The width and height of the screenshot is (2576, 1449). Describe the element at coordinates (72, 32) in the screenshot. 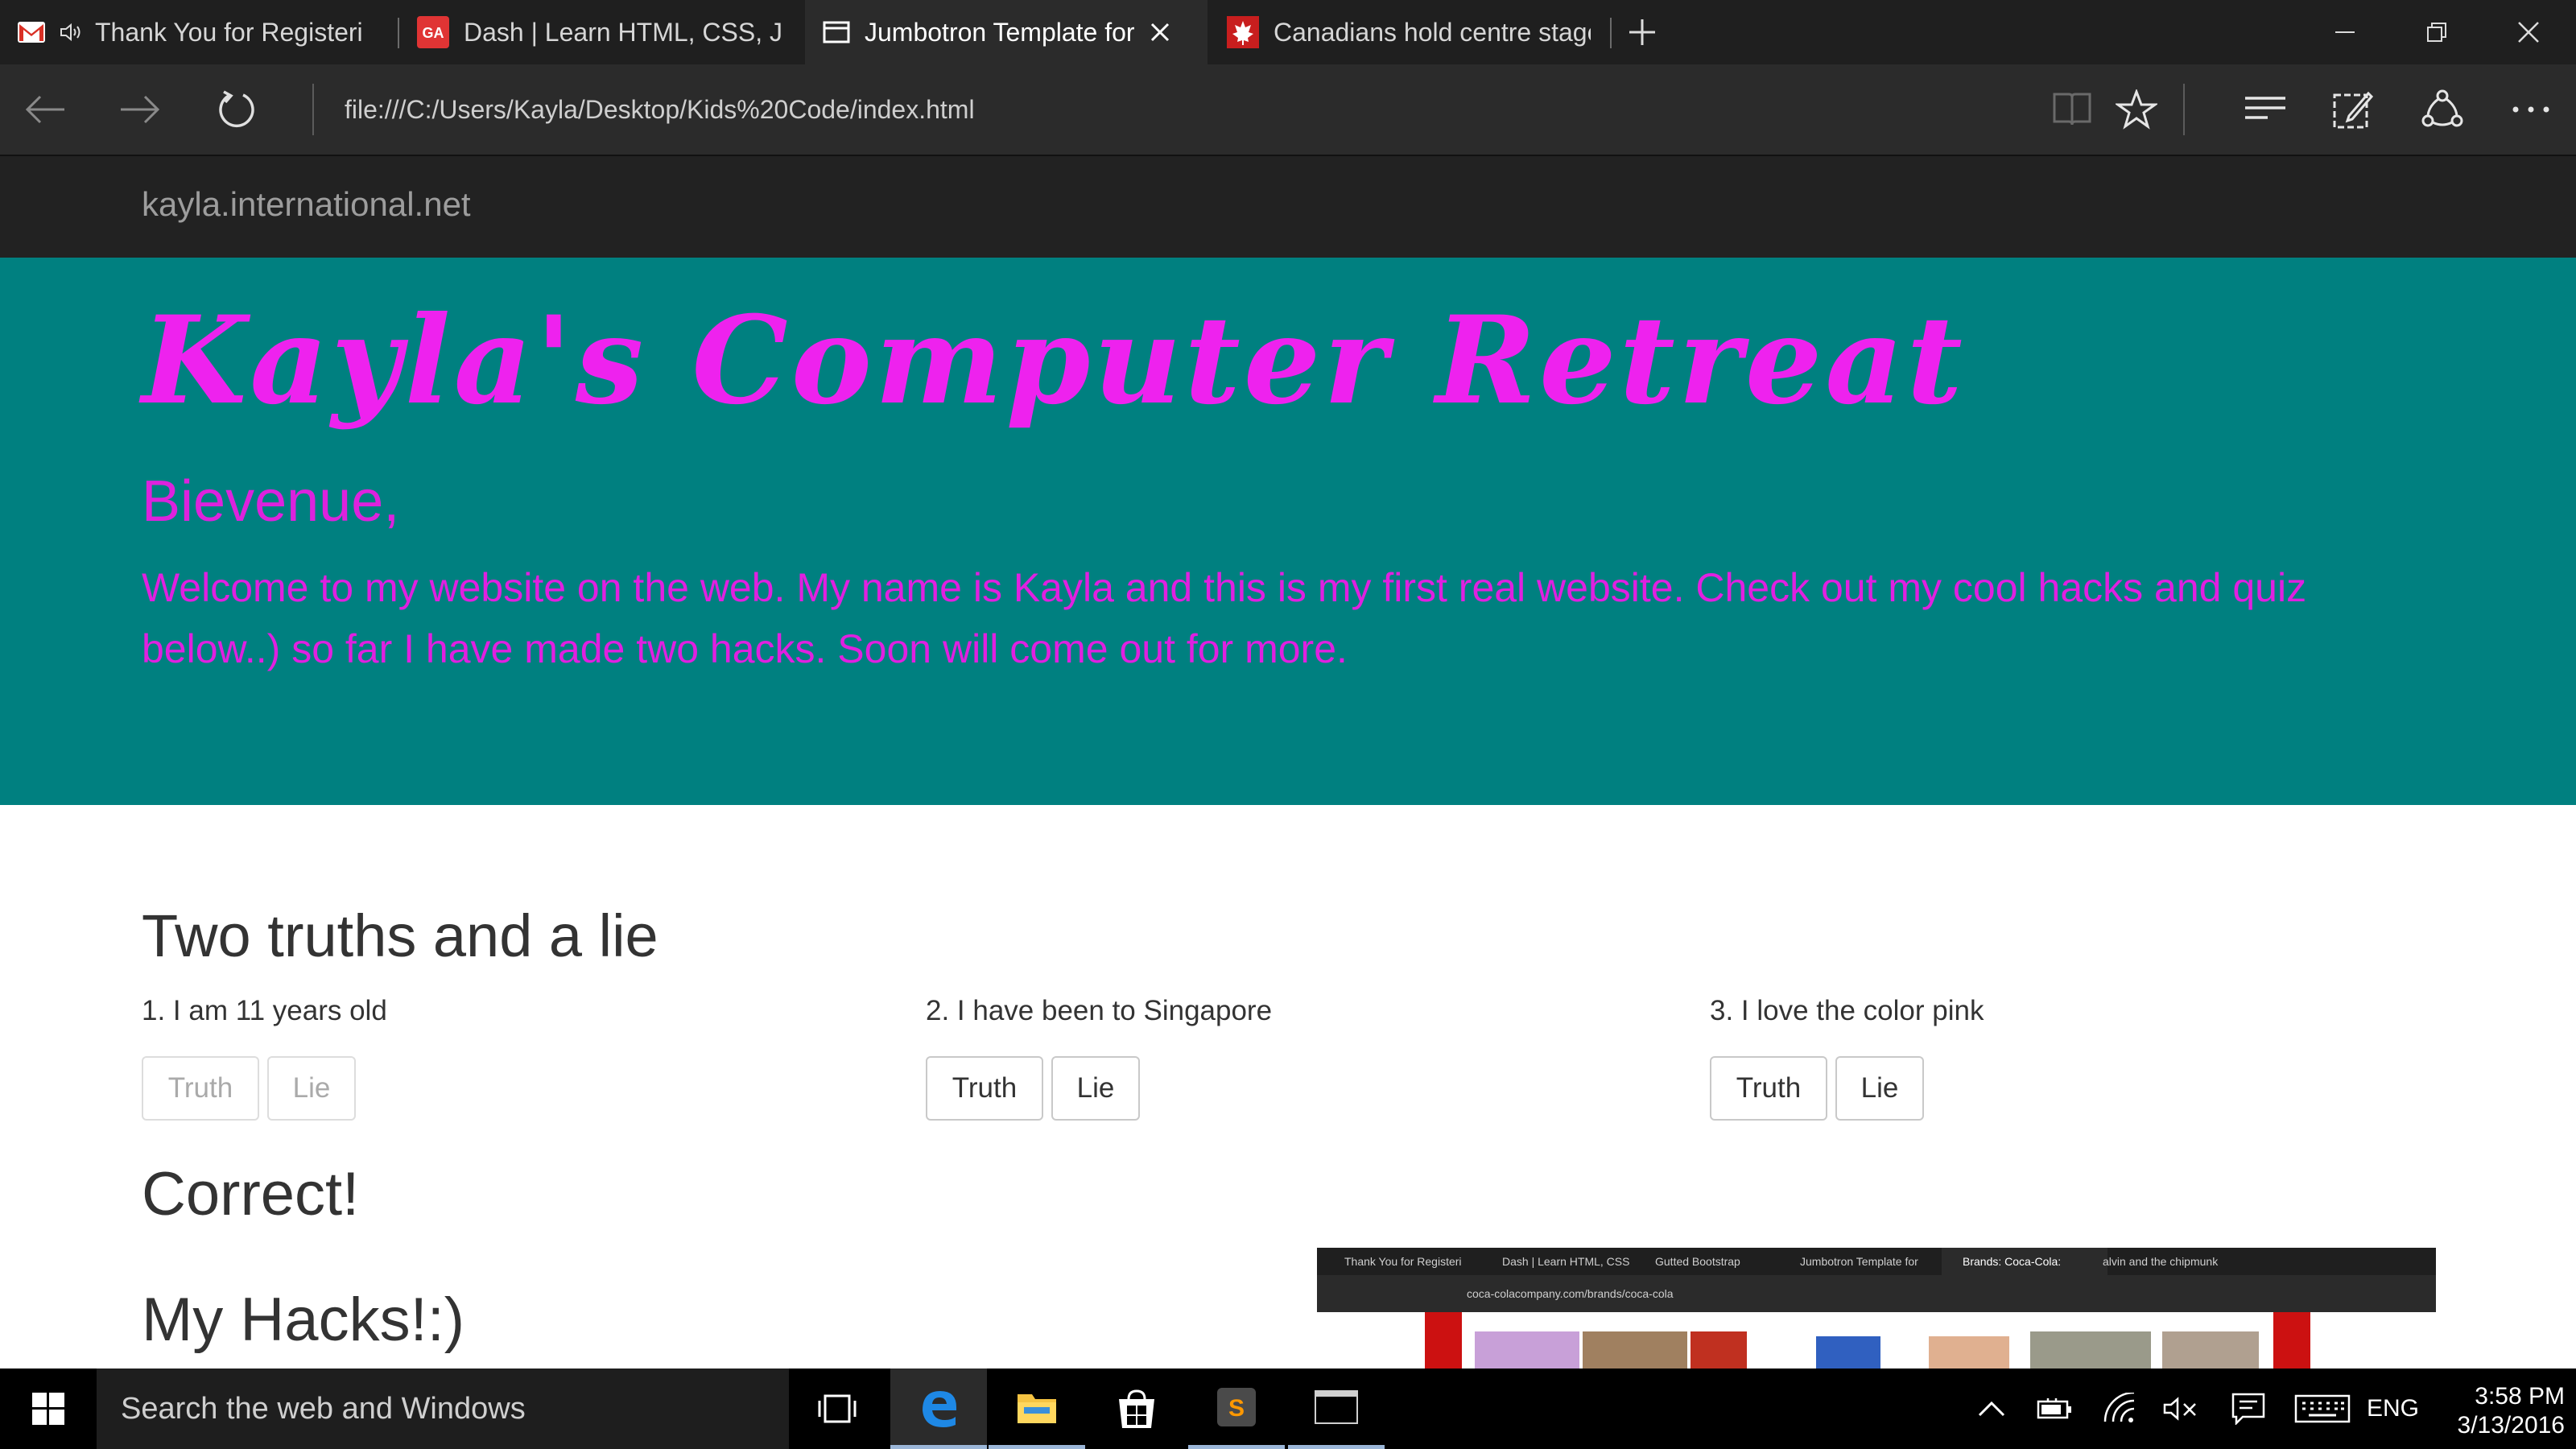

I see `speaker-playing-icon` at that location.